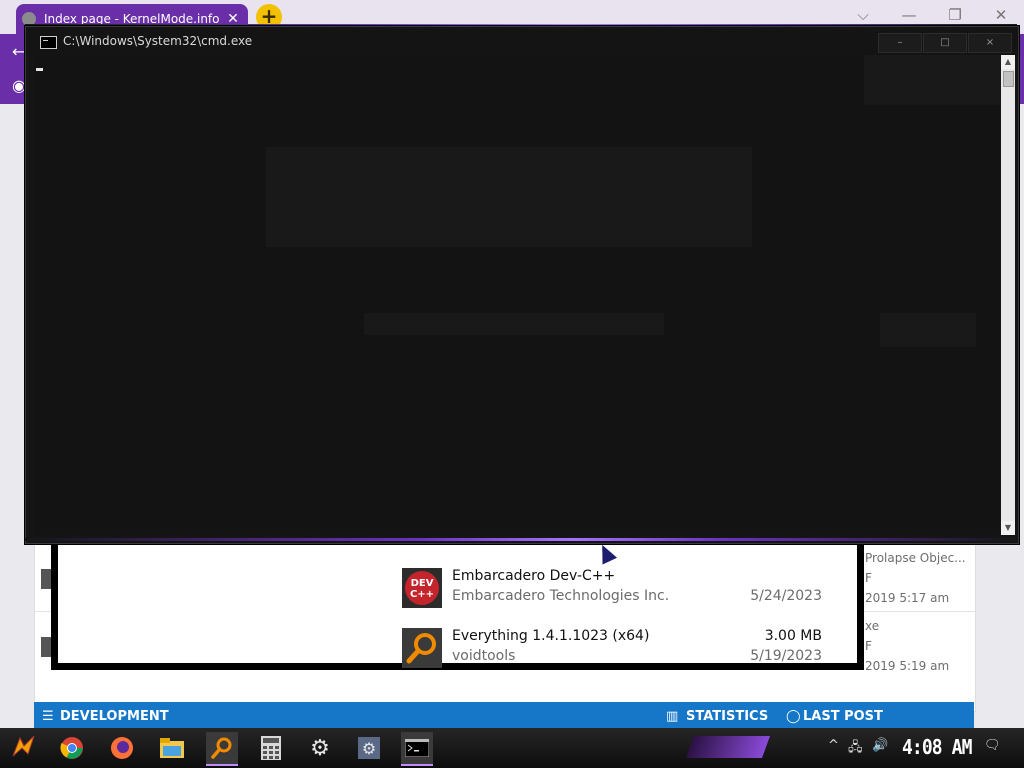 The image size is (1024, 768). I want to click on forum-section-header: ☰ DEVELOPMENT ▥ STATISTICS ◯ LAST POST, so click(504, 716).